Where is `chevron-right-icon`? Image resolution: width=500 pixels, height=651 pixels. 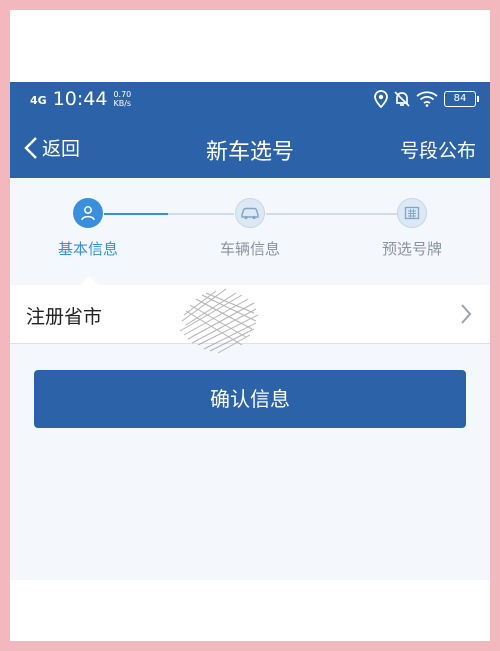
chevron-right-icon is located at coordinates (466, 314).